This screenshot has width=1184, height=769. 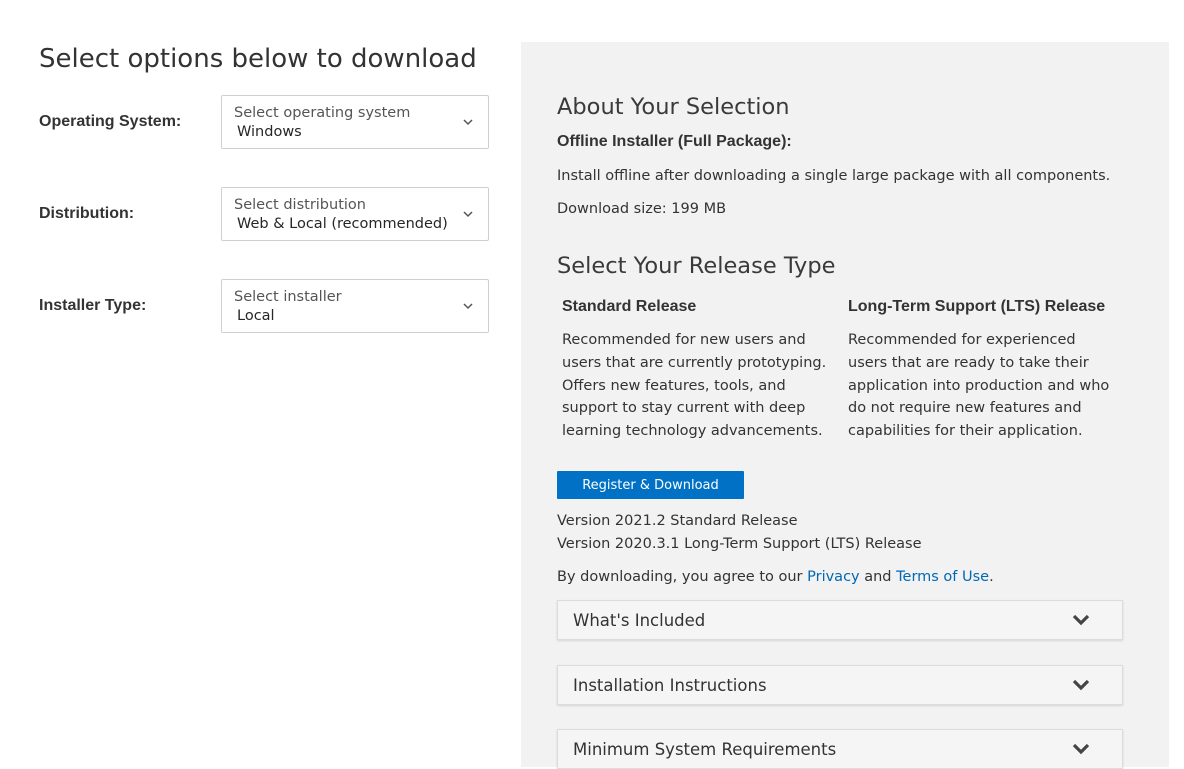 What do you see at coordinates (696, 266) in the screenshot?
I see `release-title: Select Your Release Type` at bounding box center [696, 266].